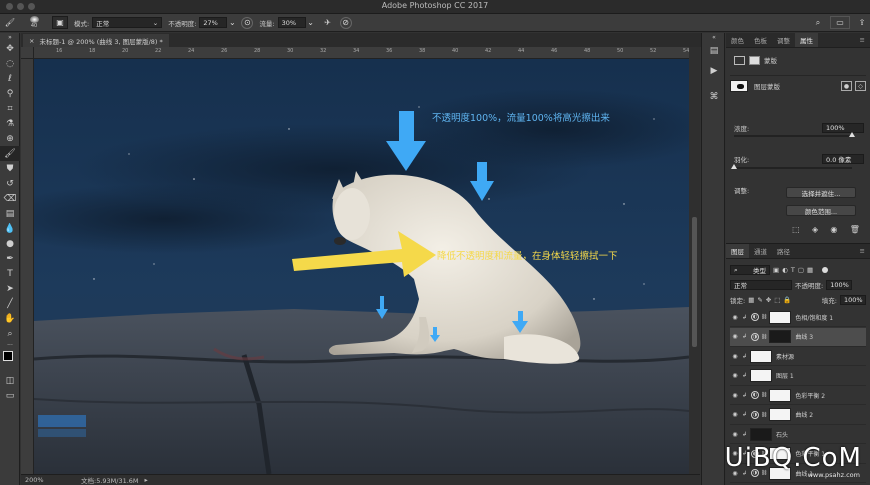 The image size is (870, 485). I want to click on tab-properties: 属性, so click(806, 40).